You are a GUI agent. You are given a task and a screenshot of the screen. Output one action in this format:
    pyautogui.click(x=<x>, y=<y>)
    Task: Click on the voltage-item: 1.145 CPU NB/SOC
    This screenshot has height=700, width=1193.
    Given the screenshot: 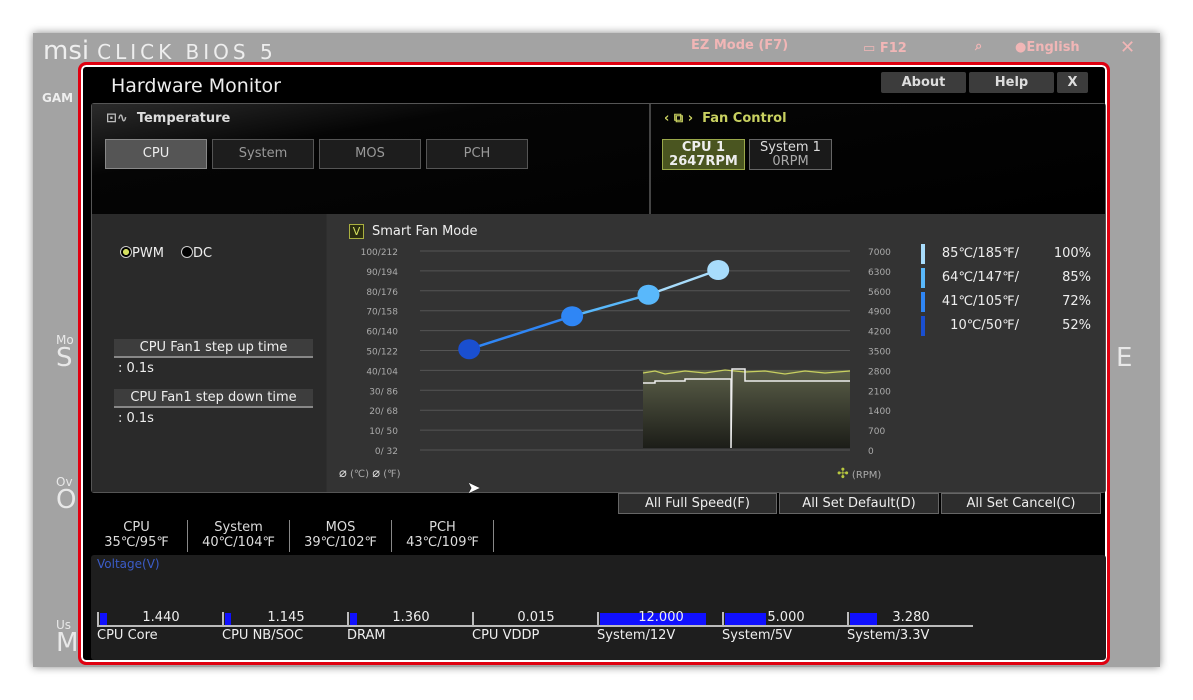 What is the action you would take?
    pyautogui.click(x=285, y=626)
    